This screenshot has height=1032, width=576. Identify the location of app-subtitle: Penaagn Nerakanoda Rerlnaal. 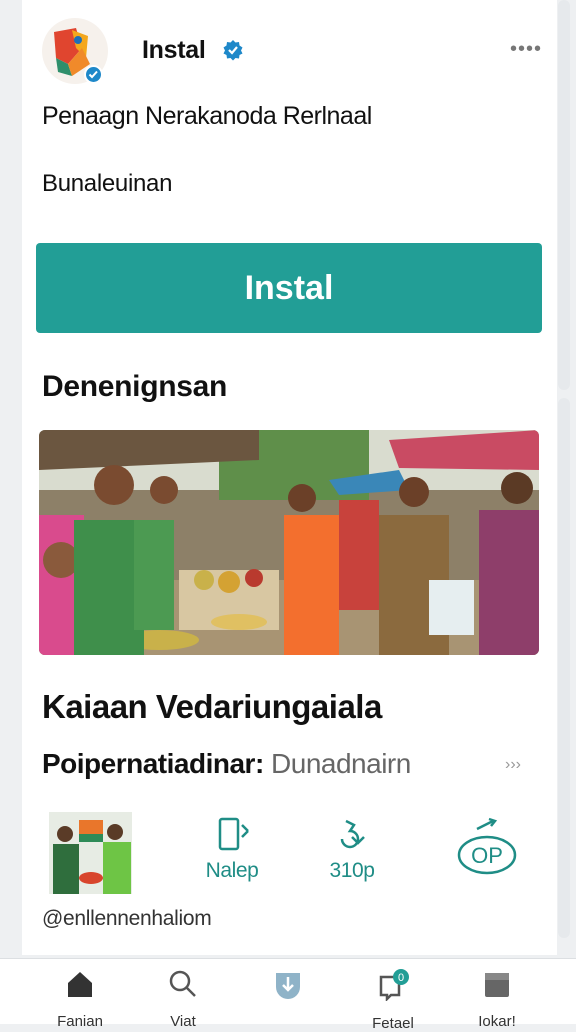
(207, 116).